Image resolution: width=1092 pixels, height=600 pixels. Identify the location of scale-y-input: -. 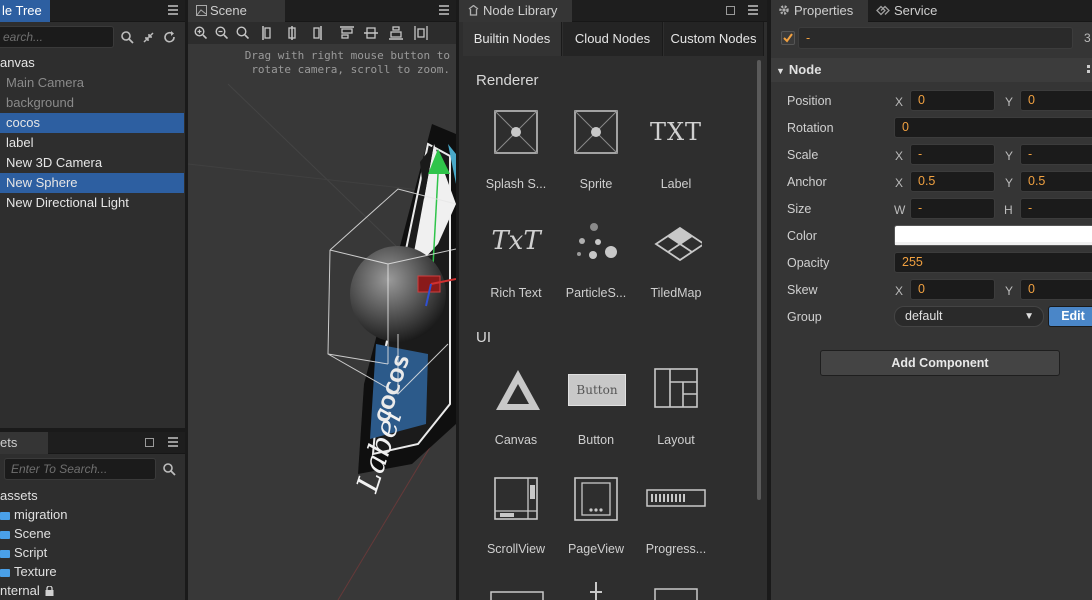
(1056, 154).